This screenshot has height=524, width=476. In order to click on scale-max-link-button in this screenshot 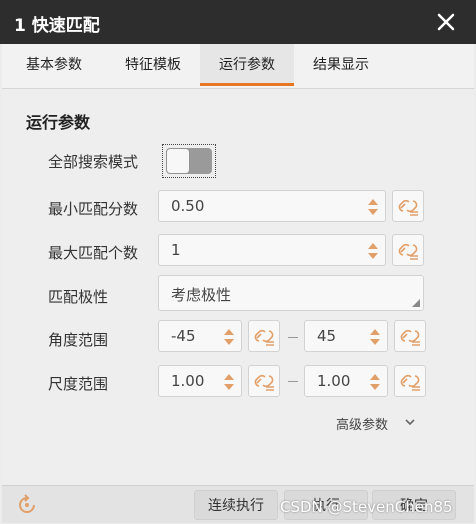, I will do `click(410, 381)`.